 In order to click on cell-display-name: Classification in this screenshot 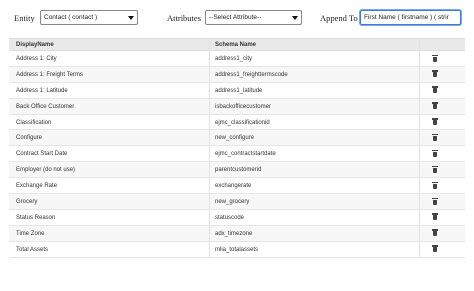, I will do `click(34, 122)`.